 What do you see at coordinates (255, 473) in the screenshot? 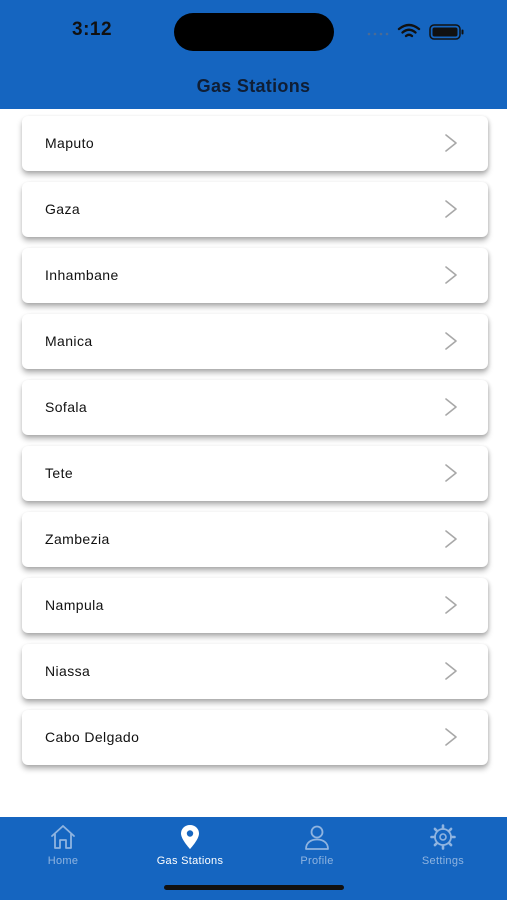
I see `list-item-tete: Tete` at bounding box center [255, 473].